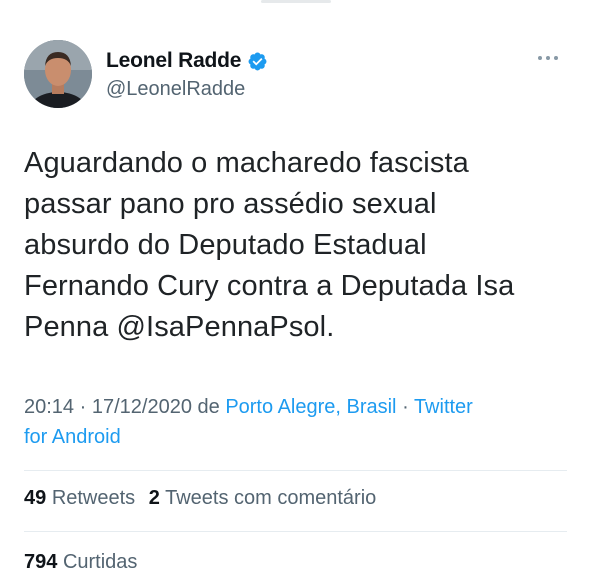  Describe the element at coordinates (72, 437) in the screenshot. I see `source-link-part2: for Android` at that location.